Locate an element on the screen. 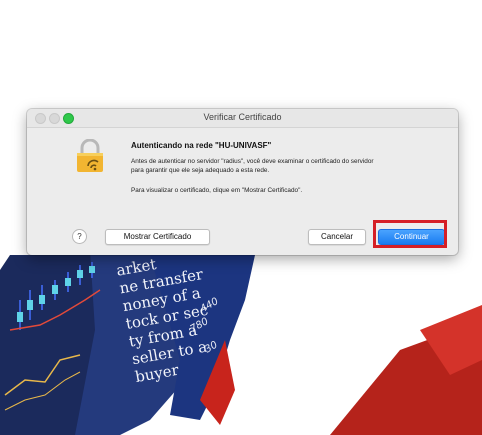  continue-highlight-box is located at coordinates (410, 234).